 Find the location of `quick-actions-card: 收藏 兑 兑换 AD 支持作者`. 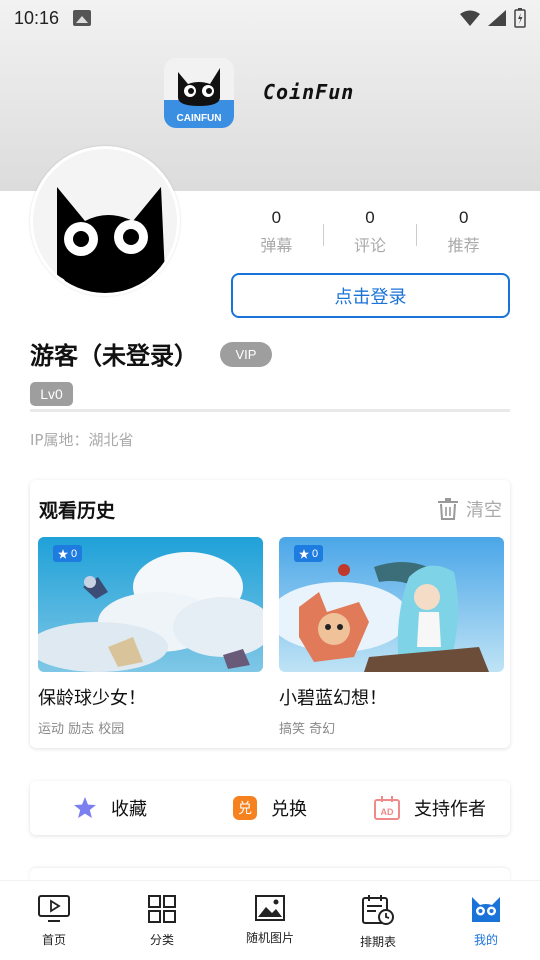

quick-actions-card: 收藏 兑 兑换 AD 支持作者 is located at coordinates (270, 808).